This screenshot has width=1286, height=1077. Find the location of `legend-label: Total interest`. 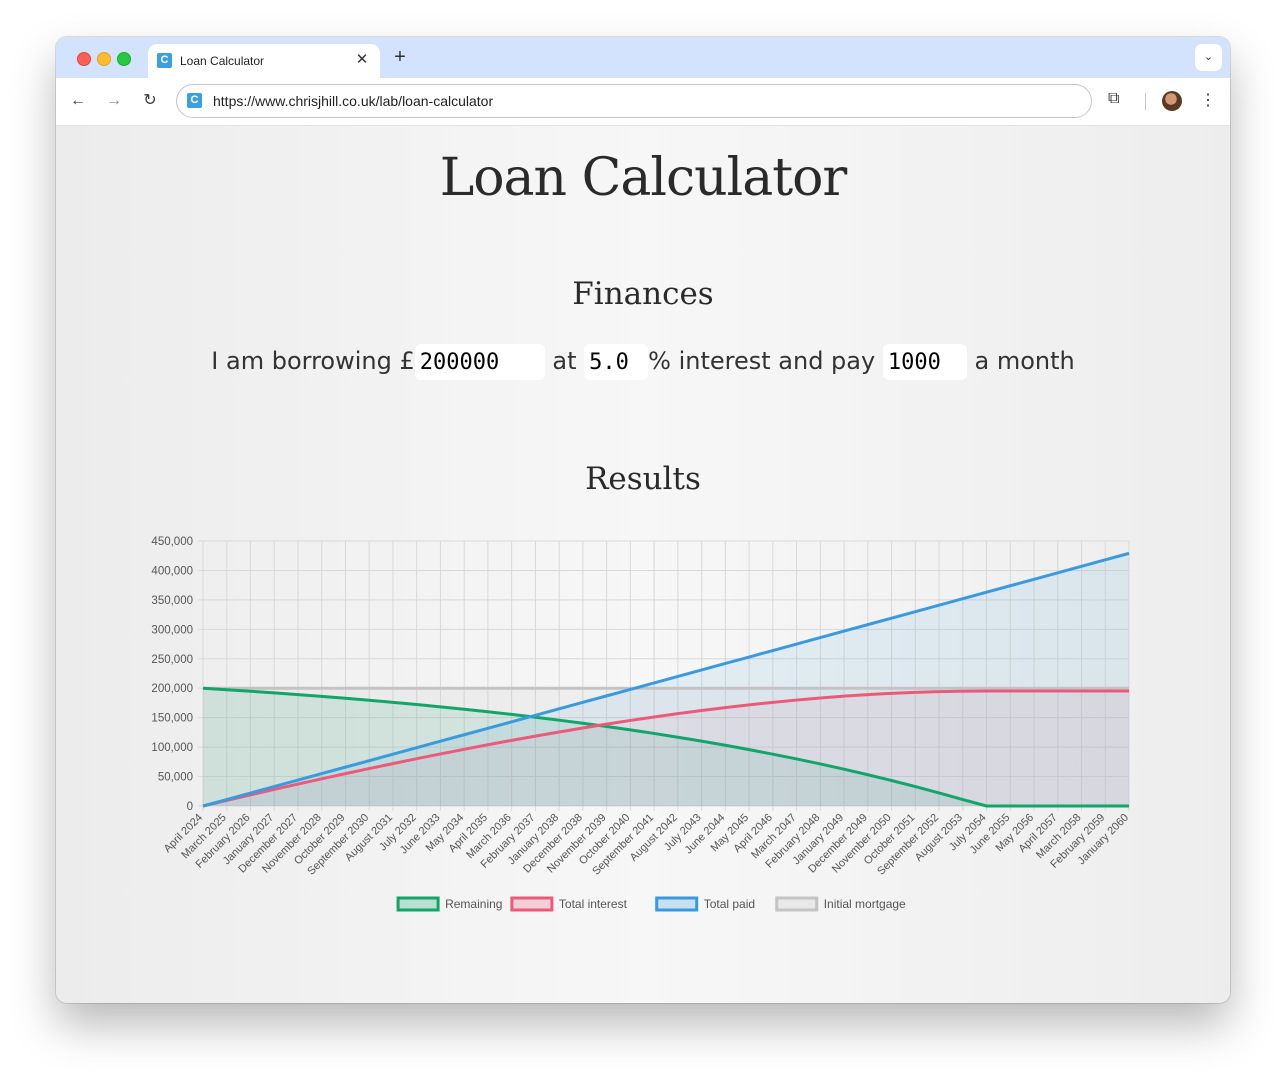

legend-label: Total interest is located at coordinates (593, 904).